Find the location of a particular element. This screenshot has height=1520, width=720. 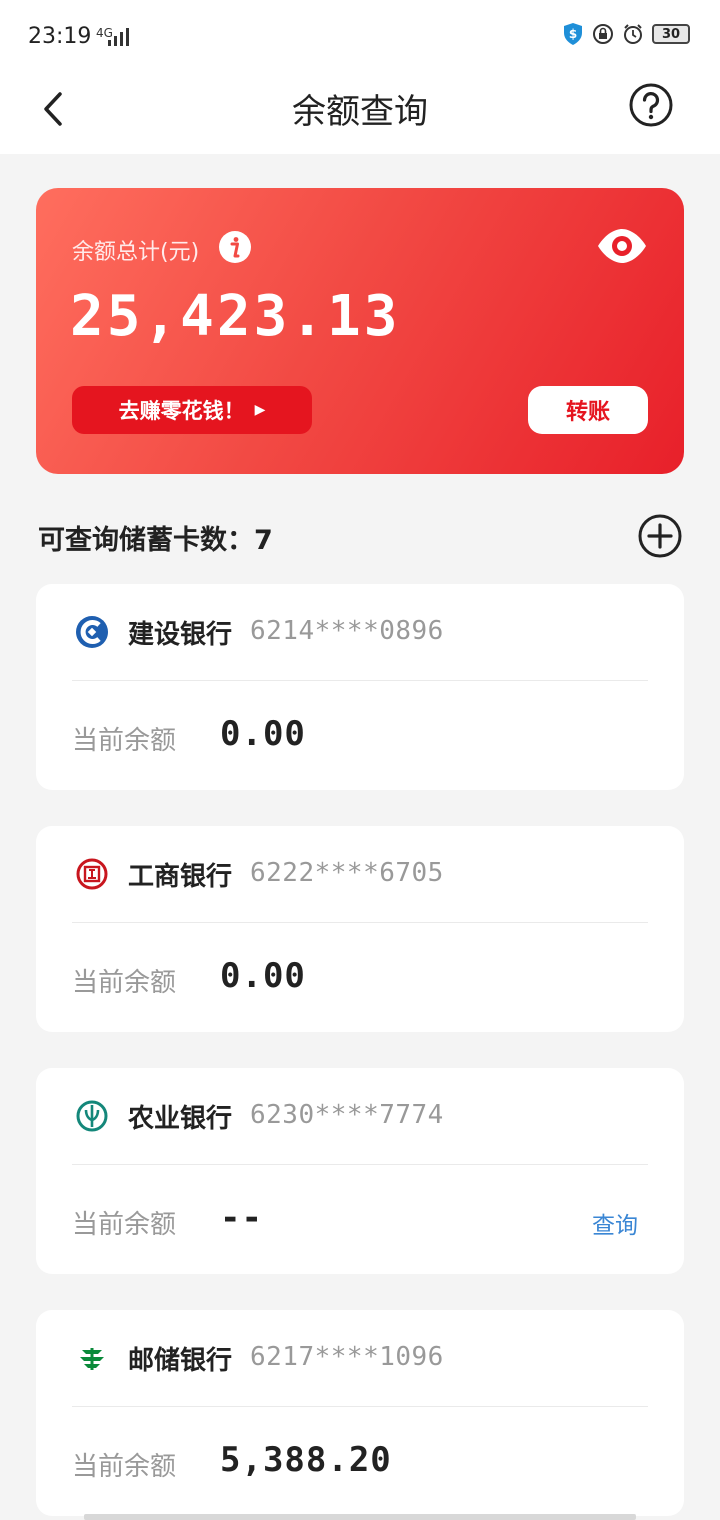

transfer-button: 转账 is located at coordinates (588, 410).